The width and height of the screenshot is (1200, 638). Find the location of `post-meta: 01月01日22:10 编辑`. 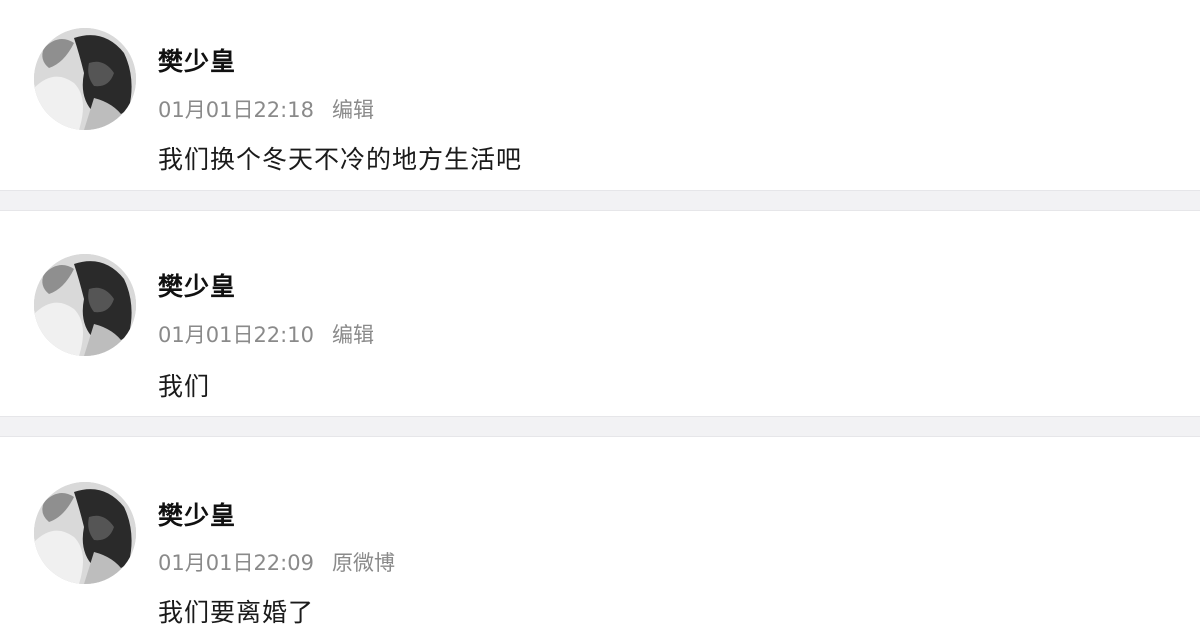

post-meta: 01月01日22:10 编辑 is located at coordinates (266, 334).